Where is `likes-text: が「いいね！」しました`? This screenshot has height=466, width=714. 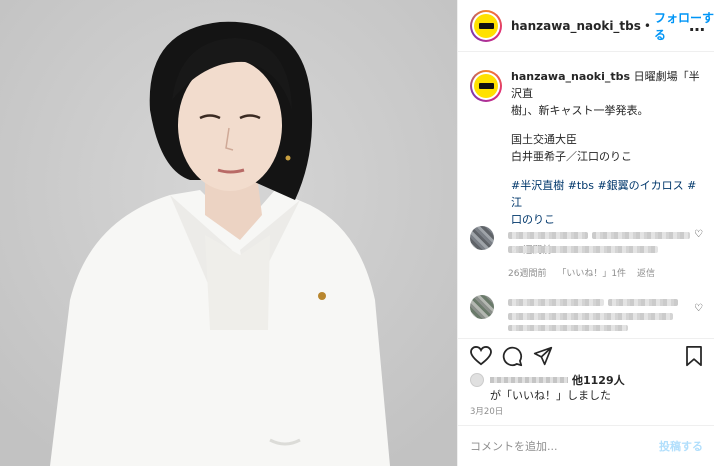 likes-text: が「いいね！」しました is located at coordinates (550, 395).